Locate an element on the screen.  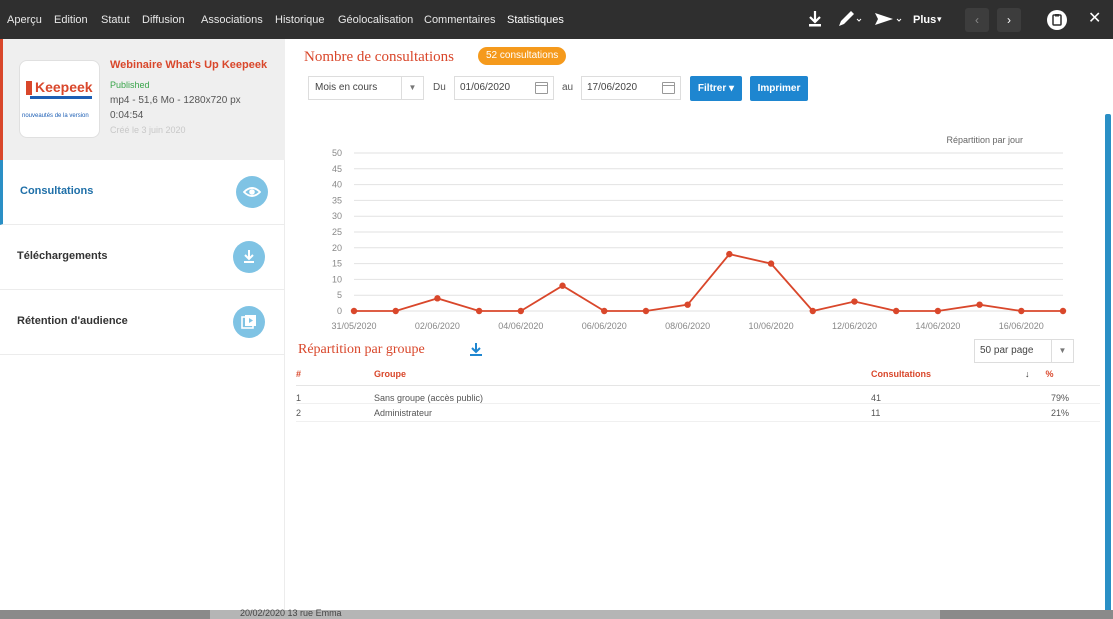
tab-historique: Historique is located at coordinates (300, 20).